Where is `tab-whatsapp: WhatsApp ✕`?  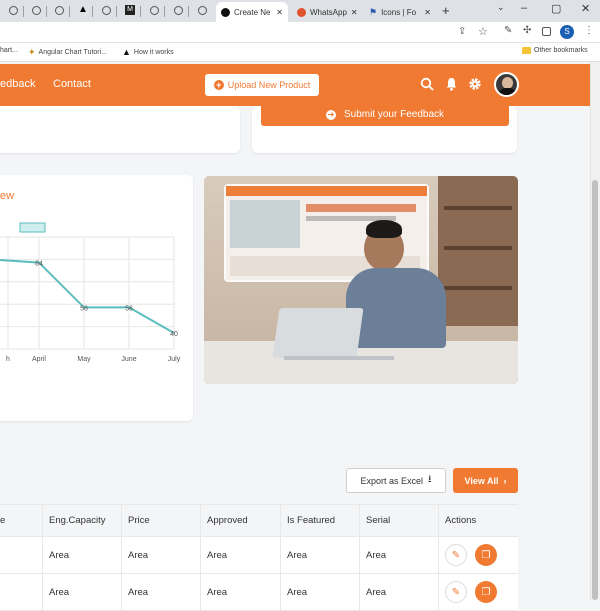
tab-whatsapp: WhatsApp ✕ is located at coordinates (327, 12).